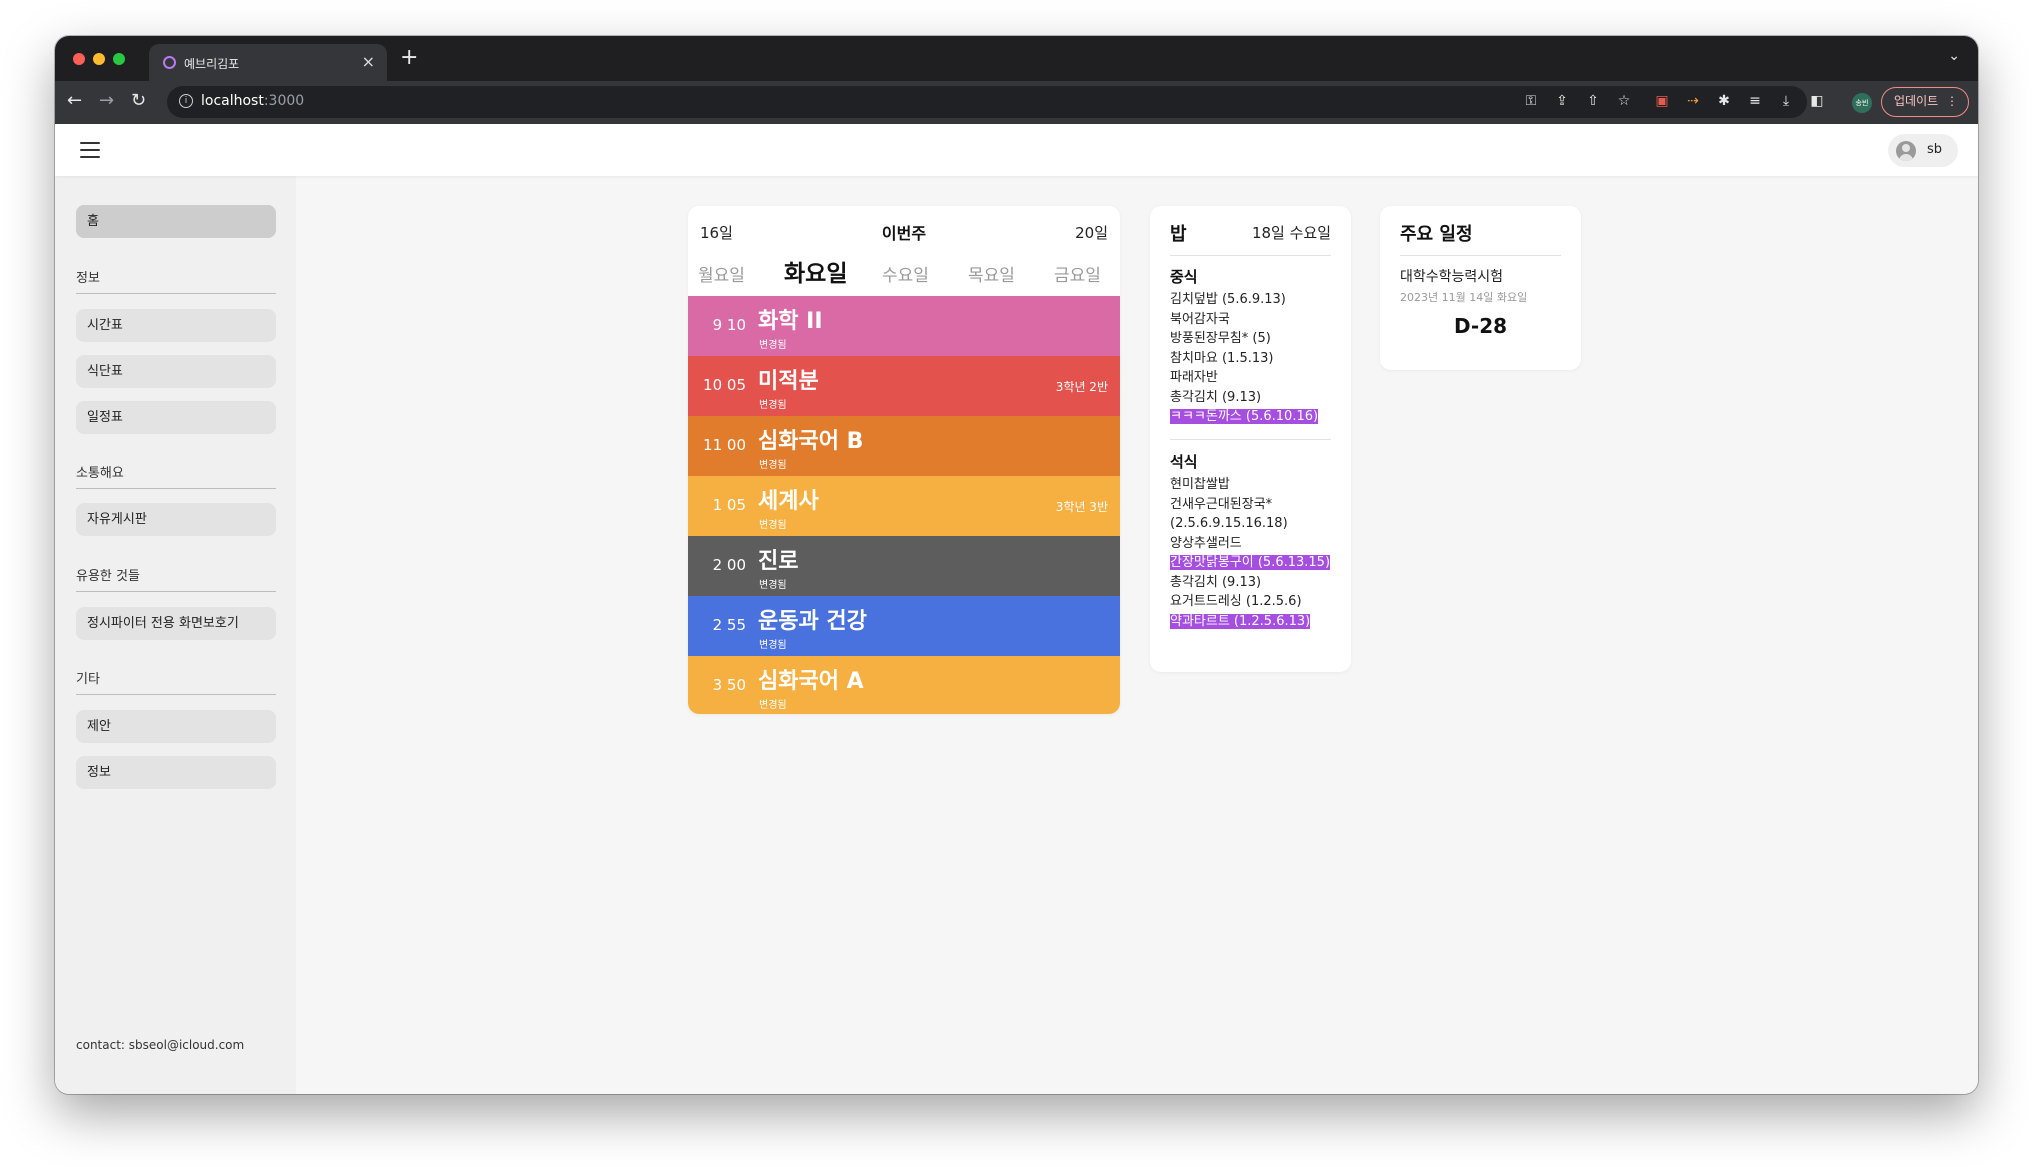 The height and width of the screenshot is (1167, 2032). I want to click on sidebar-item-screensaver: 정시파이터 전용 화면보호기, so click(176, 623).